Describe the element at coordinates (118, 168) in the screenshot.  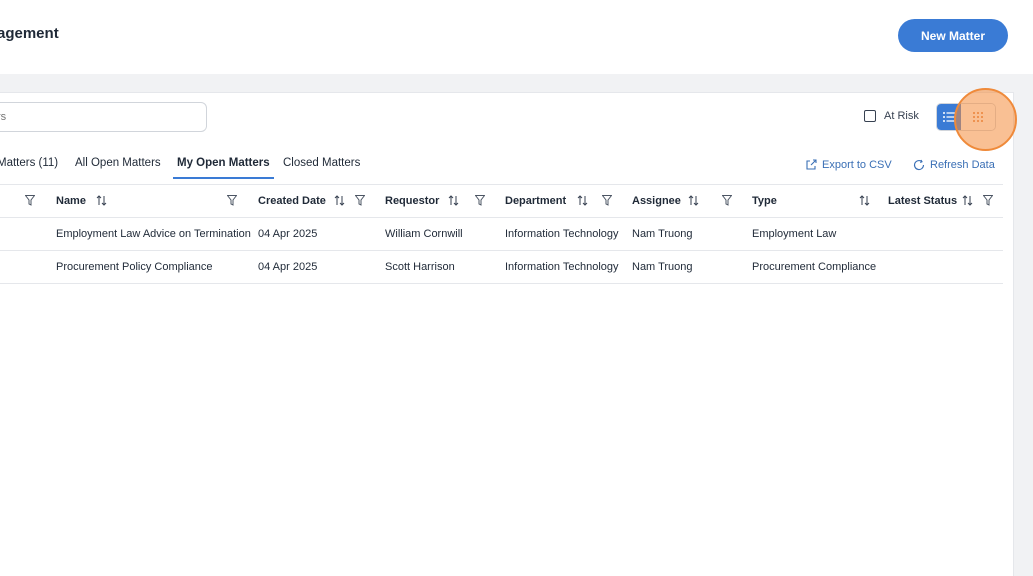
I see `tab-all-open-matters: All Open Matters` at that location.